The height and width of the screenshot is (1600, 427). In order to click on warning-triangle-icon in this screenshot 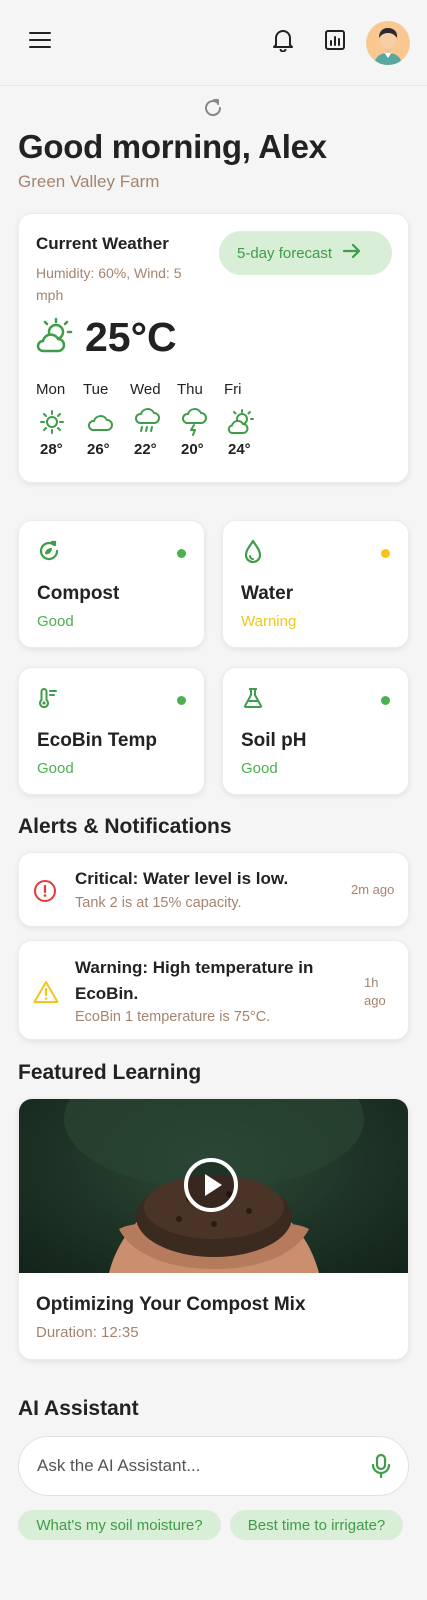, I will do `click(46, 994)`.